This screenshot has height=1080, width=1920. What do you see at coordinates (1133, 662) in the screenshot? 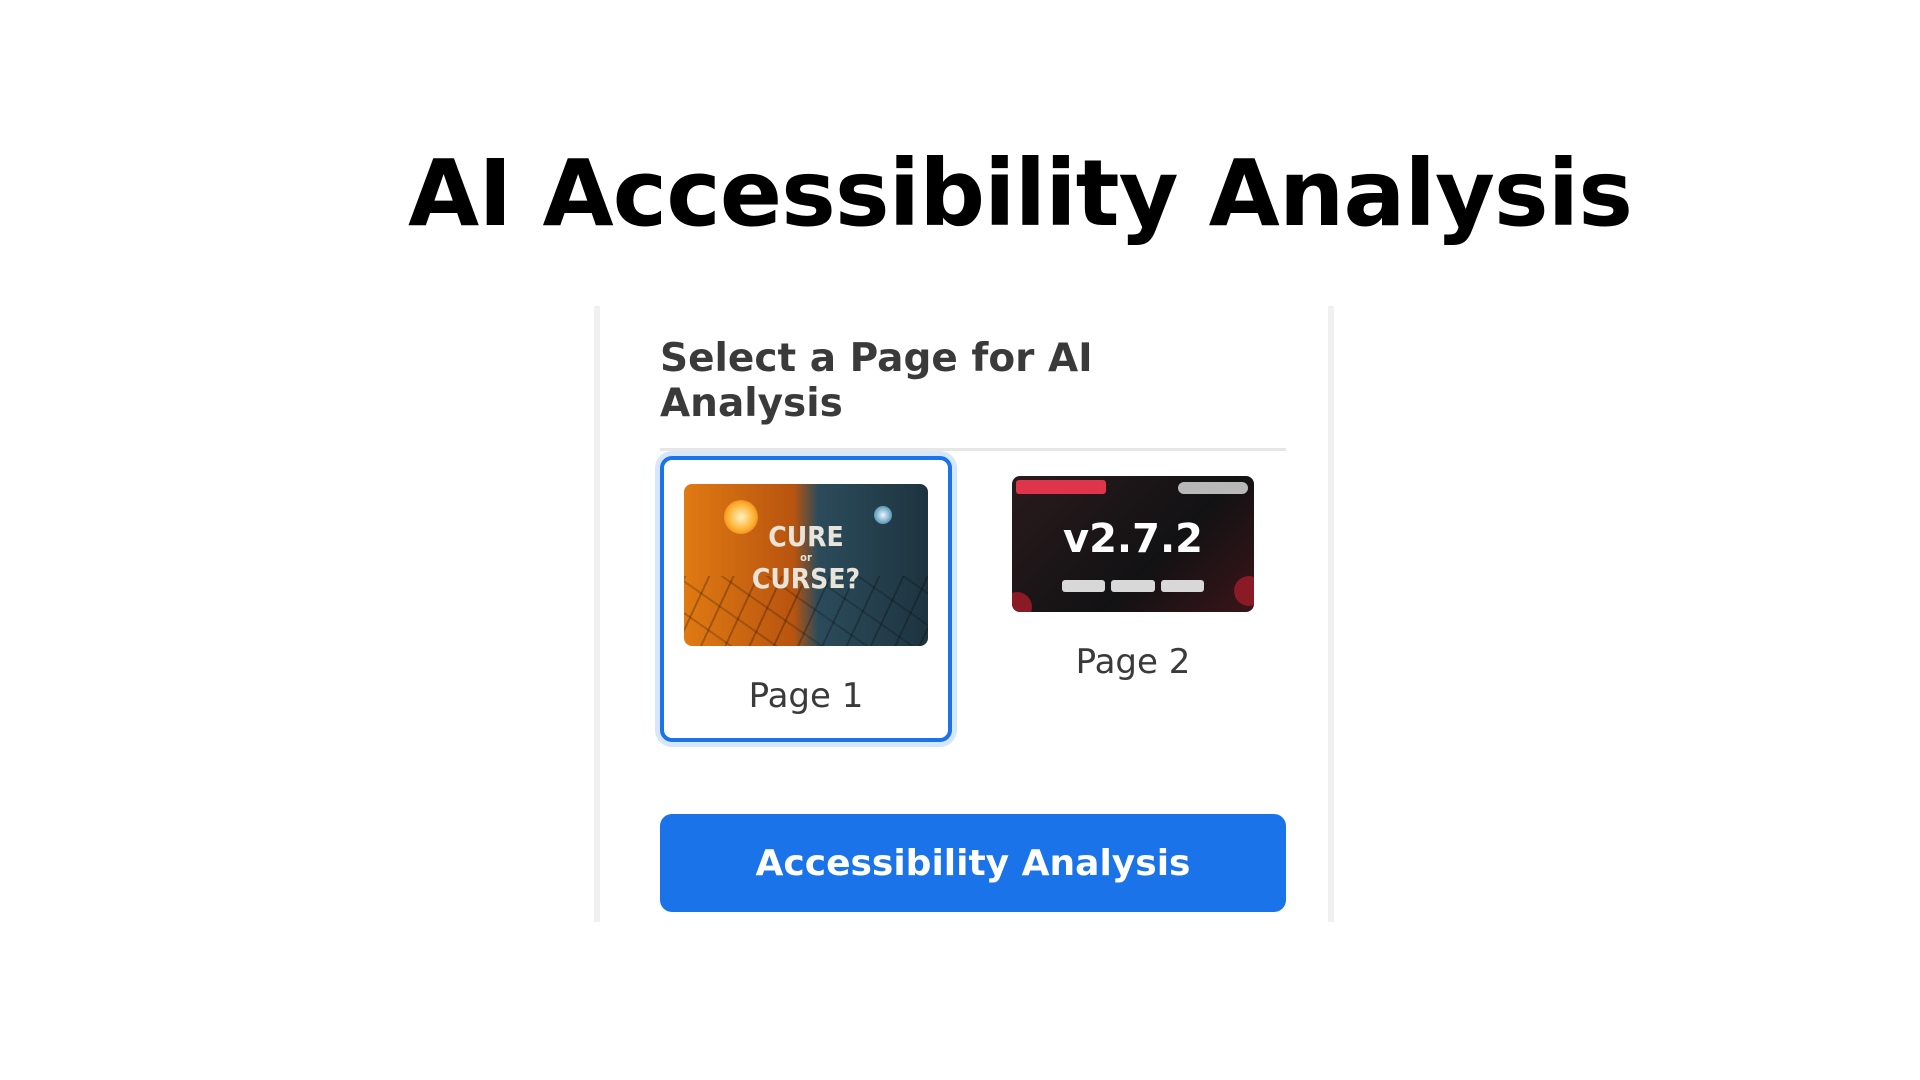
I see `page-2-label: Page 2` at bounding box center [1133, 662].